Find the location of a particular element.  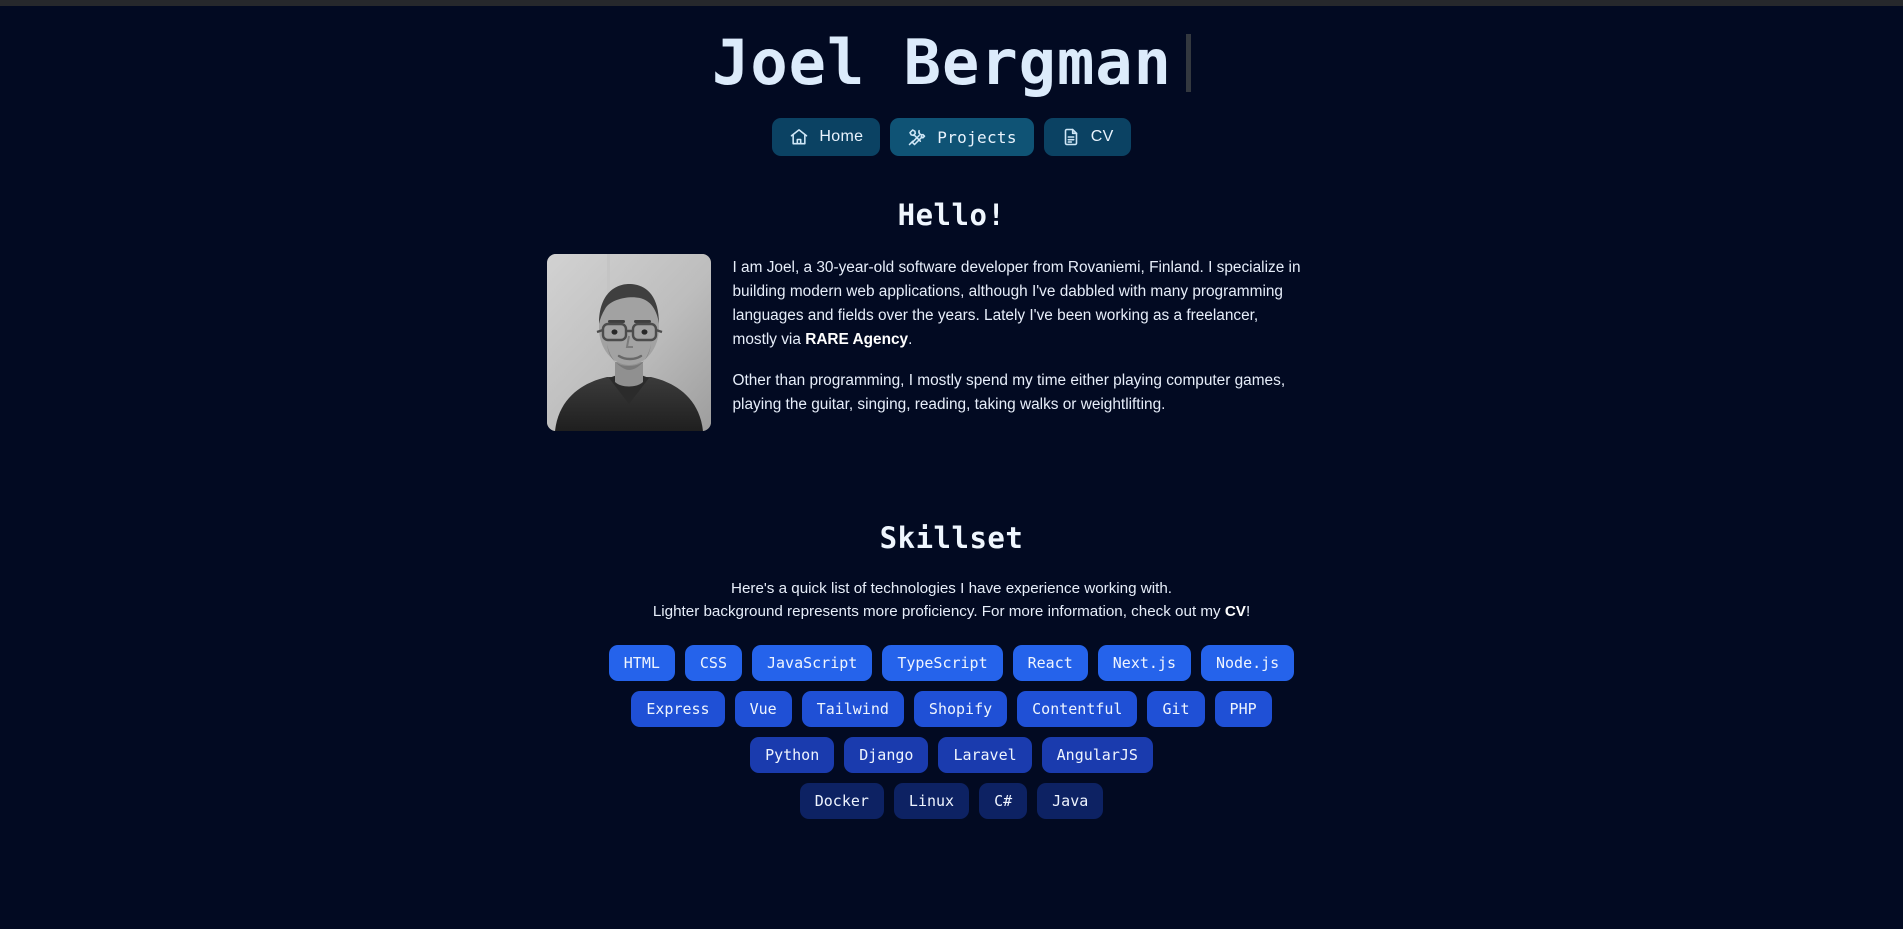

avatar is located at coordinates (628, 342).